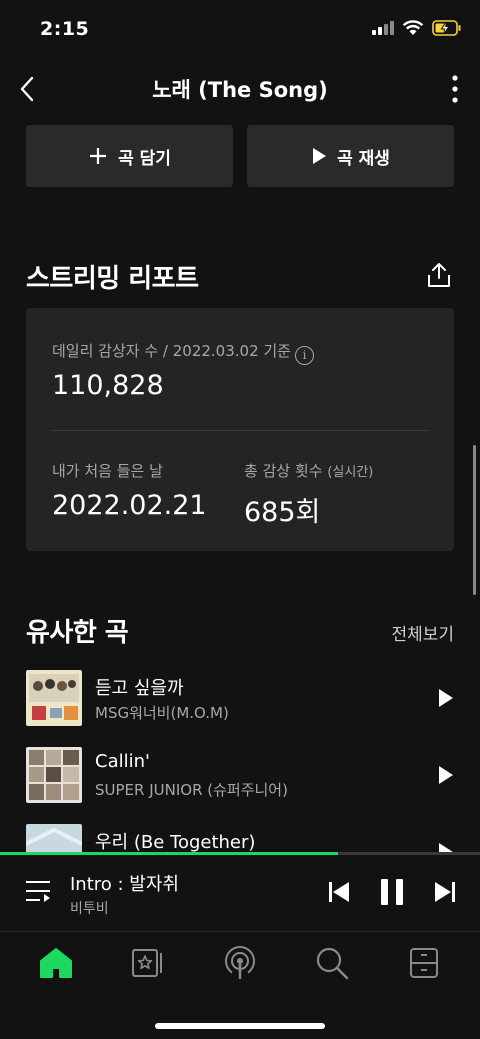 The height and width of the screenshot is (1039, 480). What do you see at coordinates (107, 471) in the screenshot?
I see `first-listen-label: 내가 처음 들은 날` at bounding box center [107, 471].